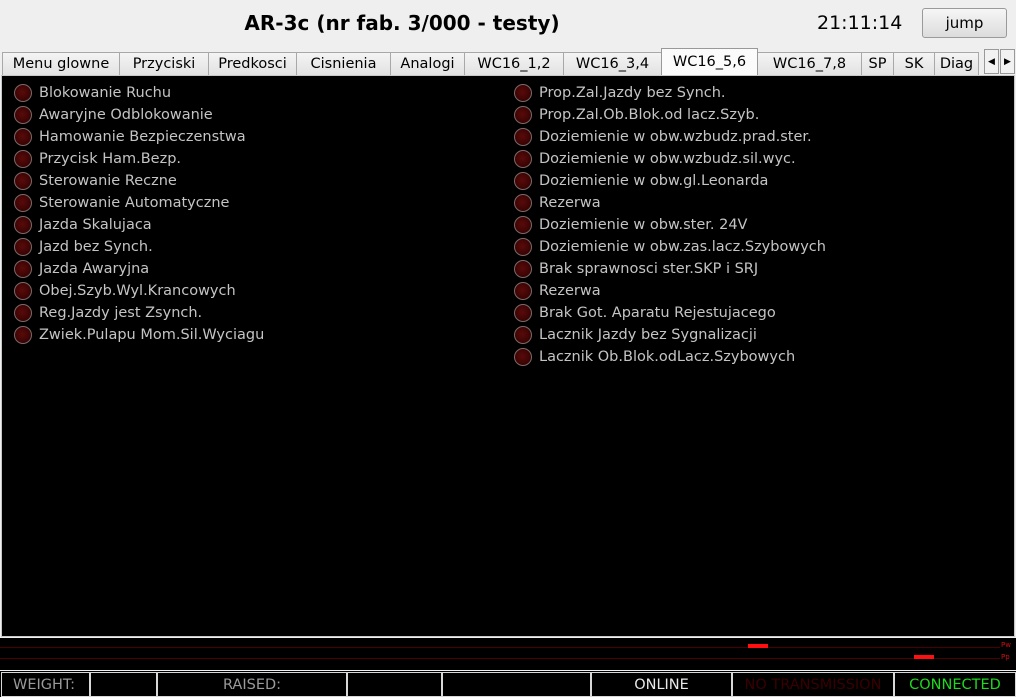 The width and height of the screenshot is (1016, 697). What do you see at coordinates (164, 63) in the screenshot?
I see `tab-przyciski: Przyciski` at bounding box center [164, 63].